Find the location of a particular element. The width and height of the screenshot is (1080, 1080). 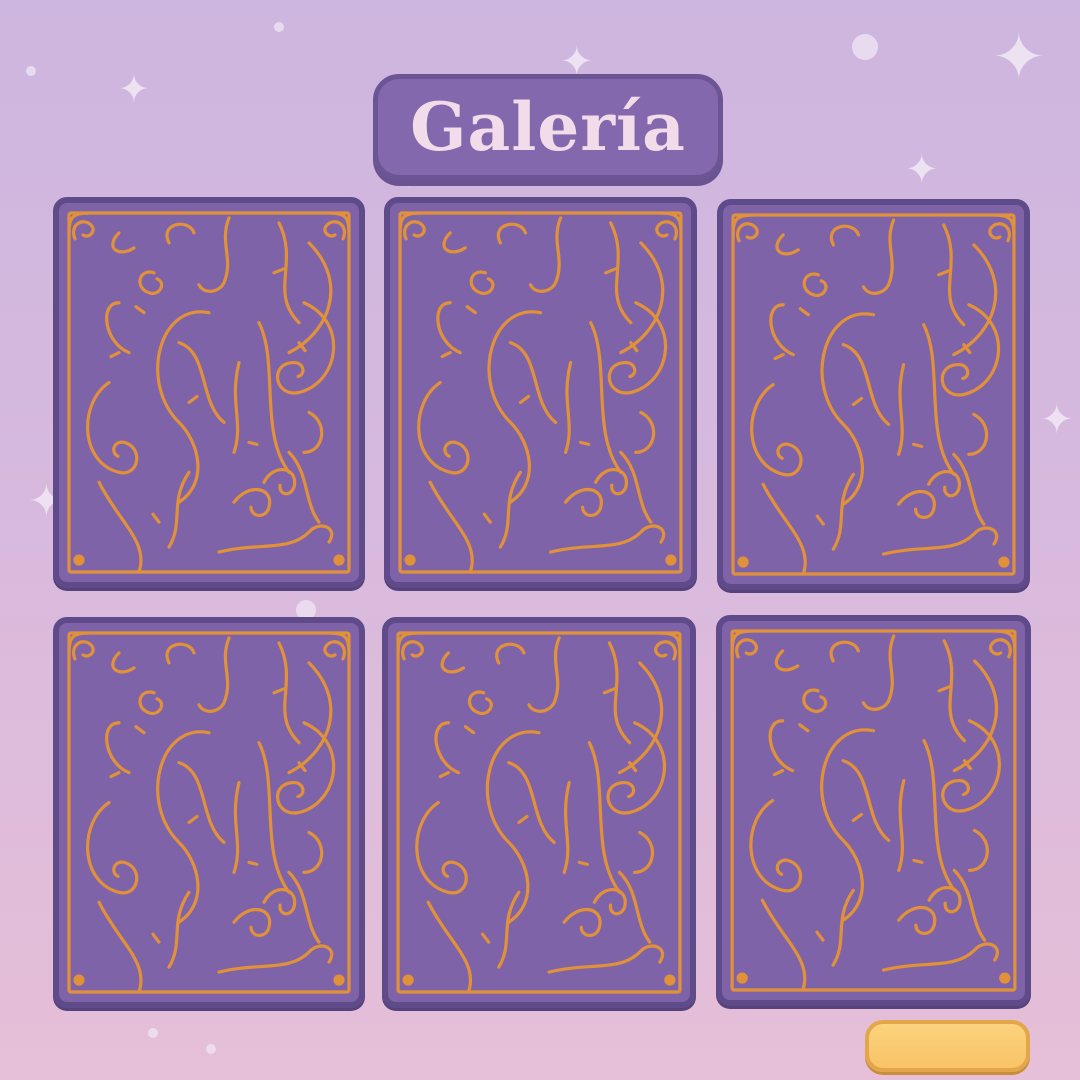

next-button is located at coordinates (947, 1046).